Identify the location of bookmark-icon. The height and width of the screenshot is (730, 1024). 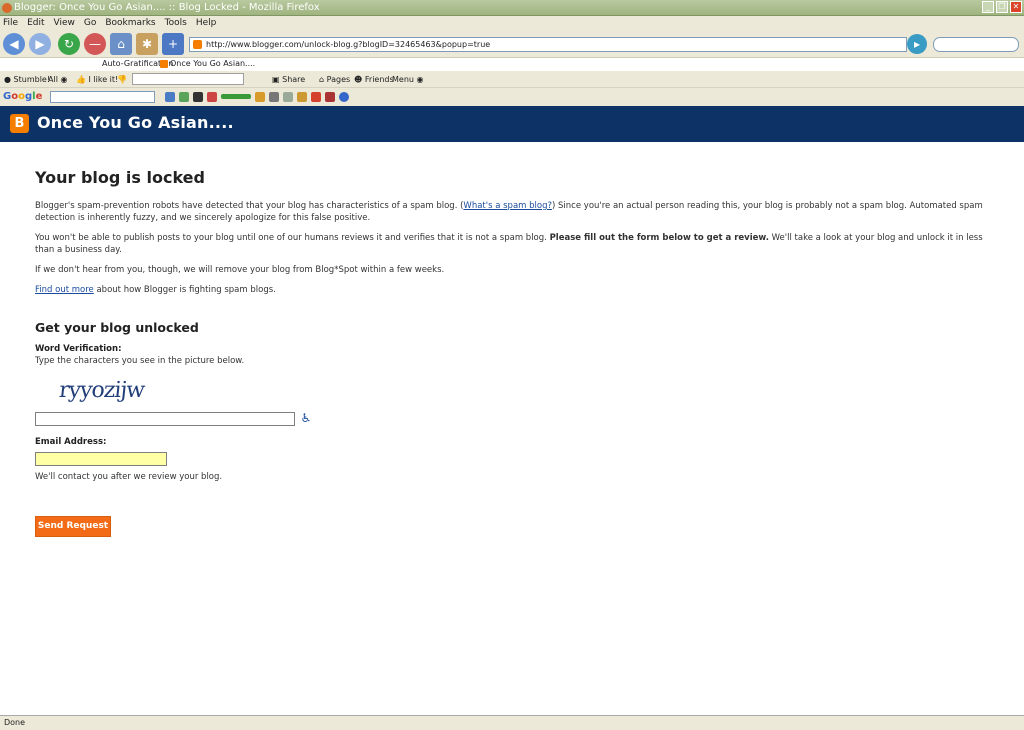
(212, 97).